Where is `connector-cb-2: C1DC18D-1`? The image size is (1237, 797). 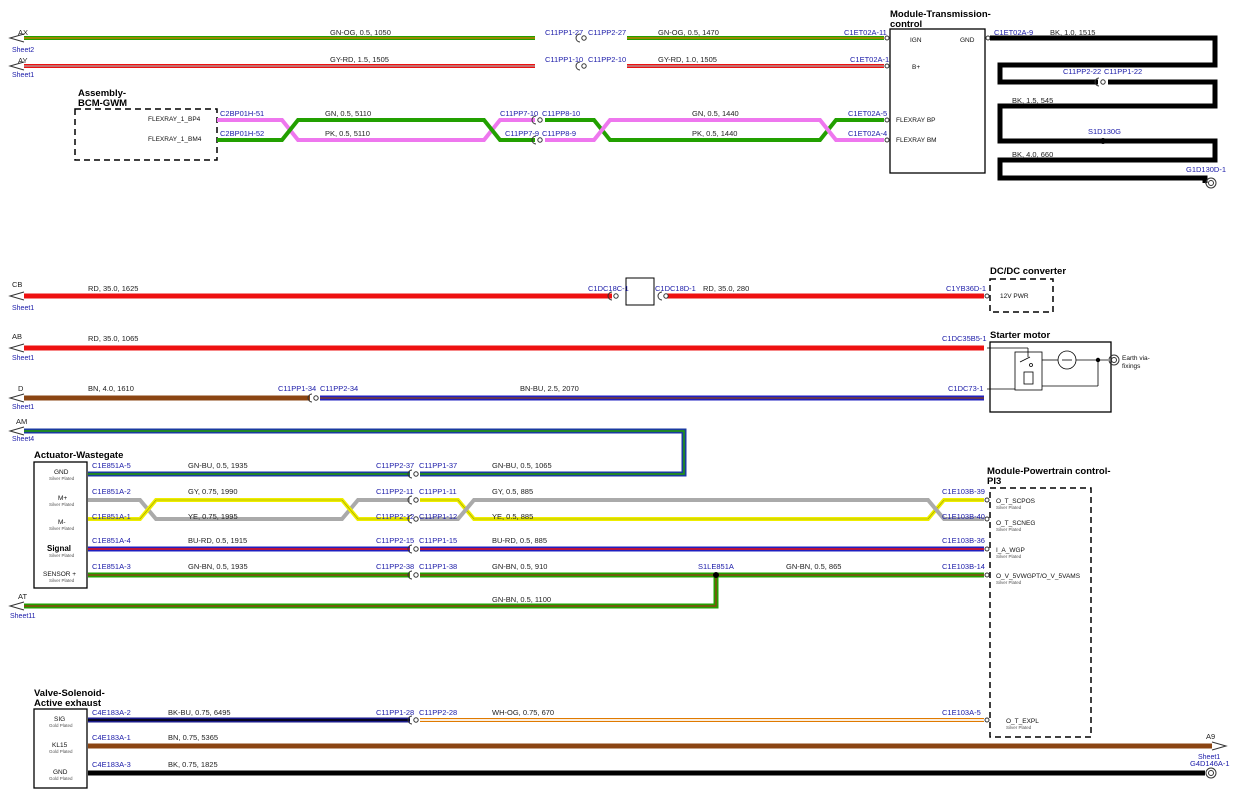
connector-cb-2: C1DC18D-1 is located at coordinates (675, 288).